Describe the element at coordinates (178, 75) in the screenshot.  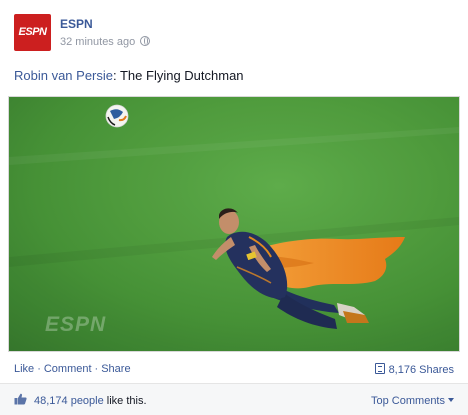
I see `post-text-rest: : The Flying Dutchman` at that location.